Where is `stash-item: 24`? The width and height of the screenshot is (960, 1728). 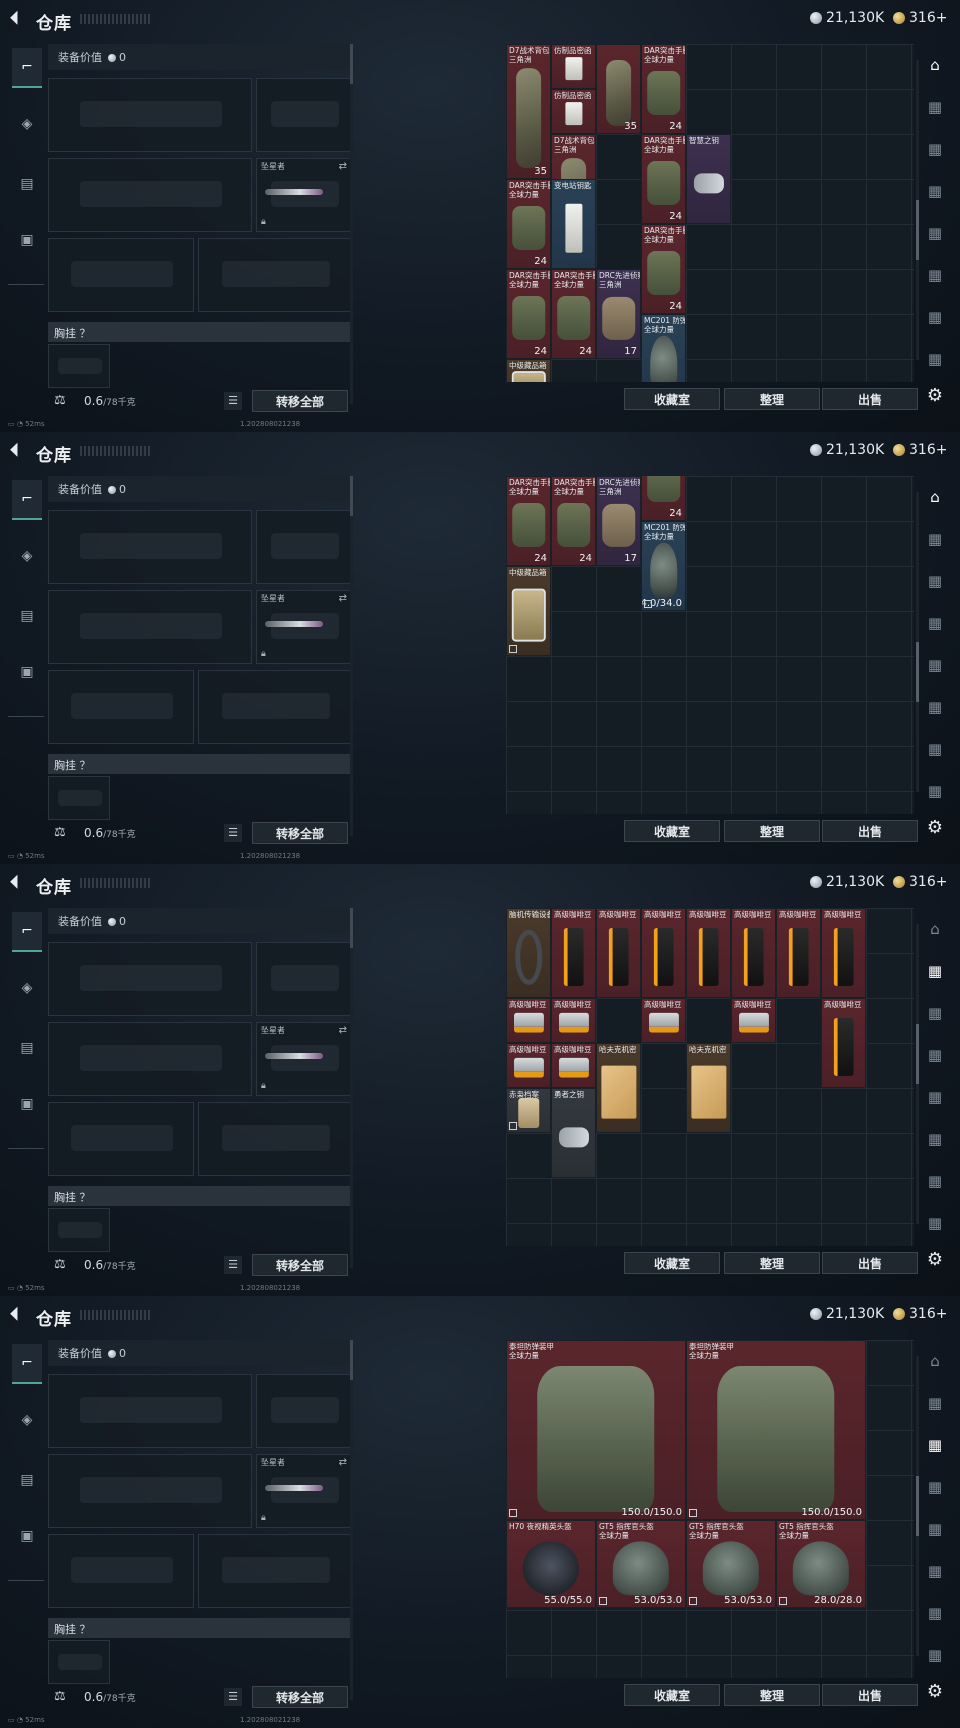
stash-item: 24 is located at coordinates (663, 498).